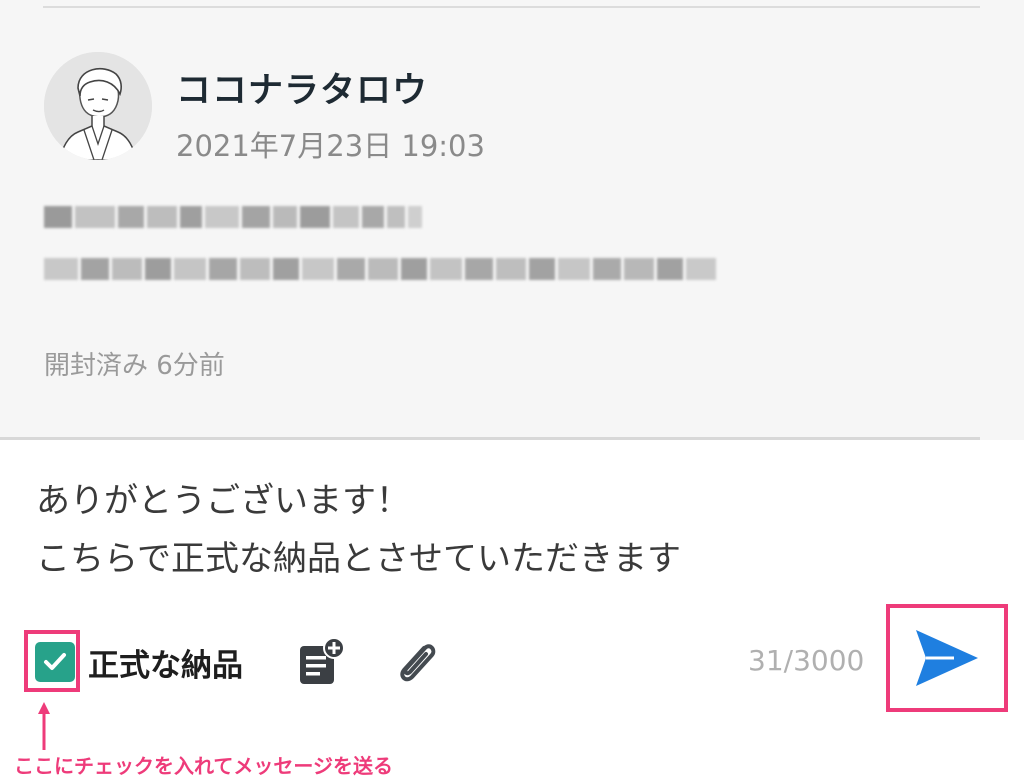 The image size is (1024, 782). What do you see at coordinates (358, 559) in the screenshot?
I see `reply-line: こちらで正式な納品とさせていただきます` at bounding box center [358, 559].